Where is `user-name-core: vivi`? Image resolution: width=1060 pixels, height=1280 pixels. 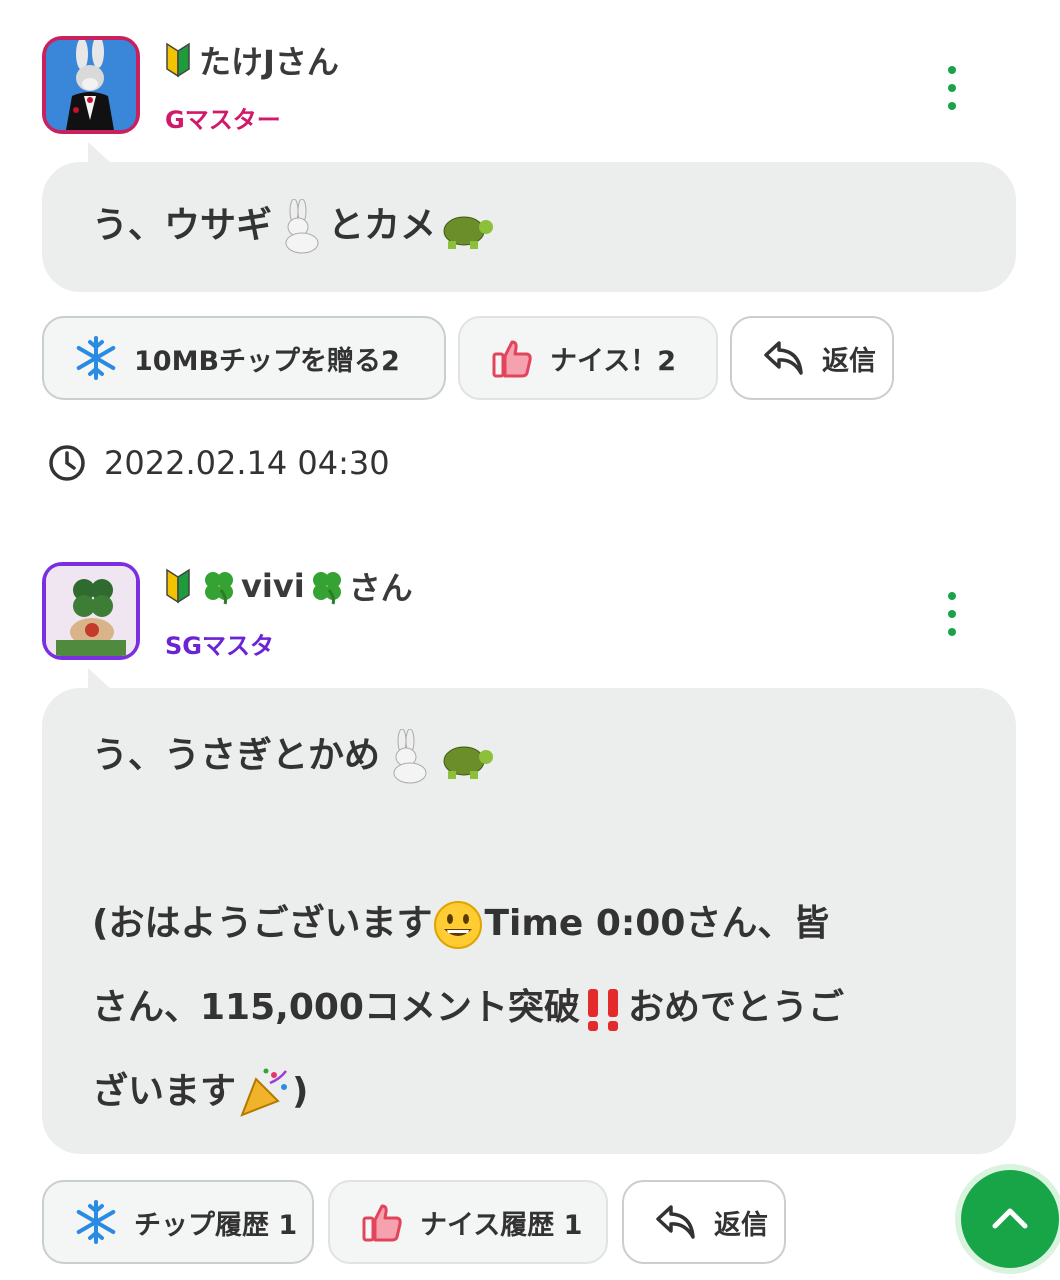 user-name-core: vivi is located at coordinates (273, 586).